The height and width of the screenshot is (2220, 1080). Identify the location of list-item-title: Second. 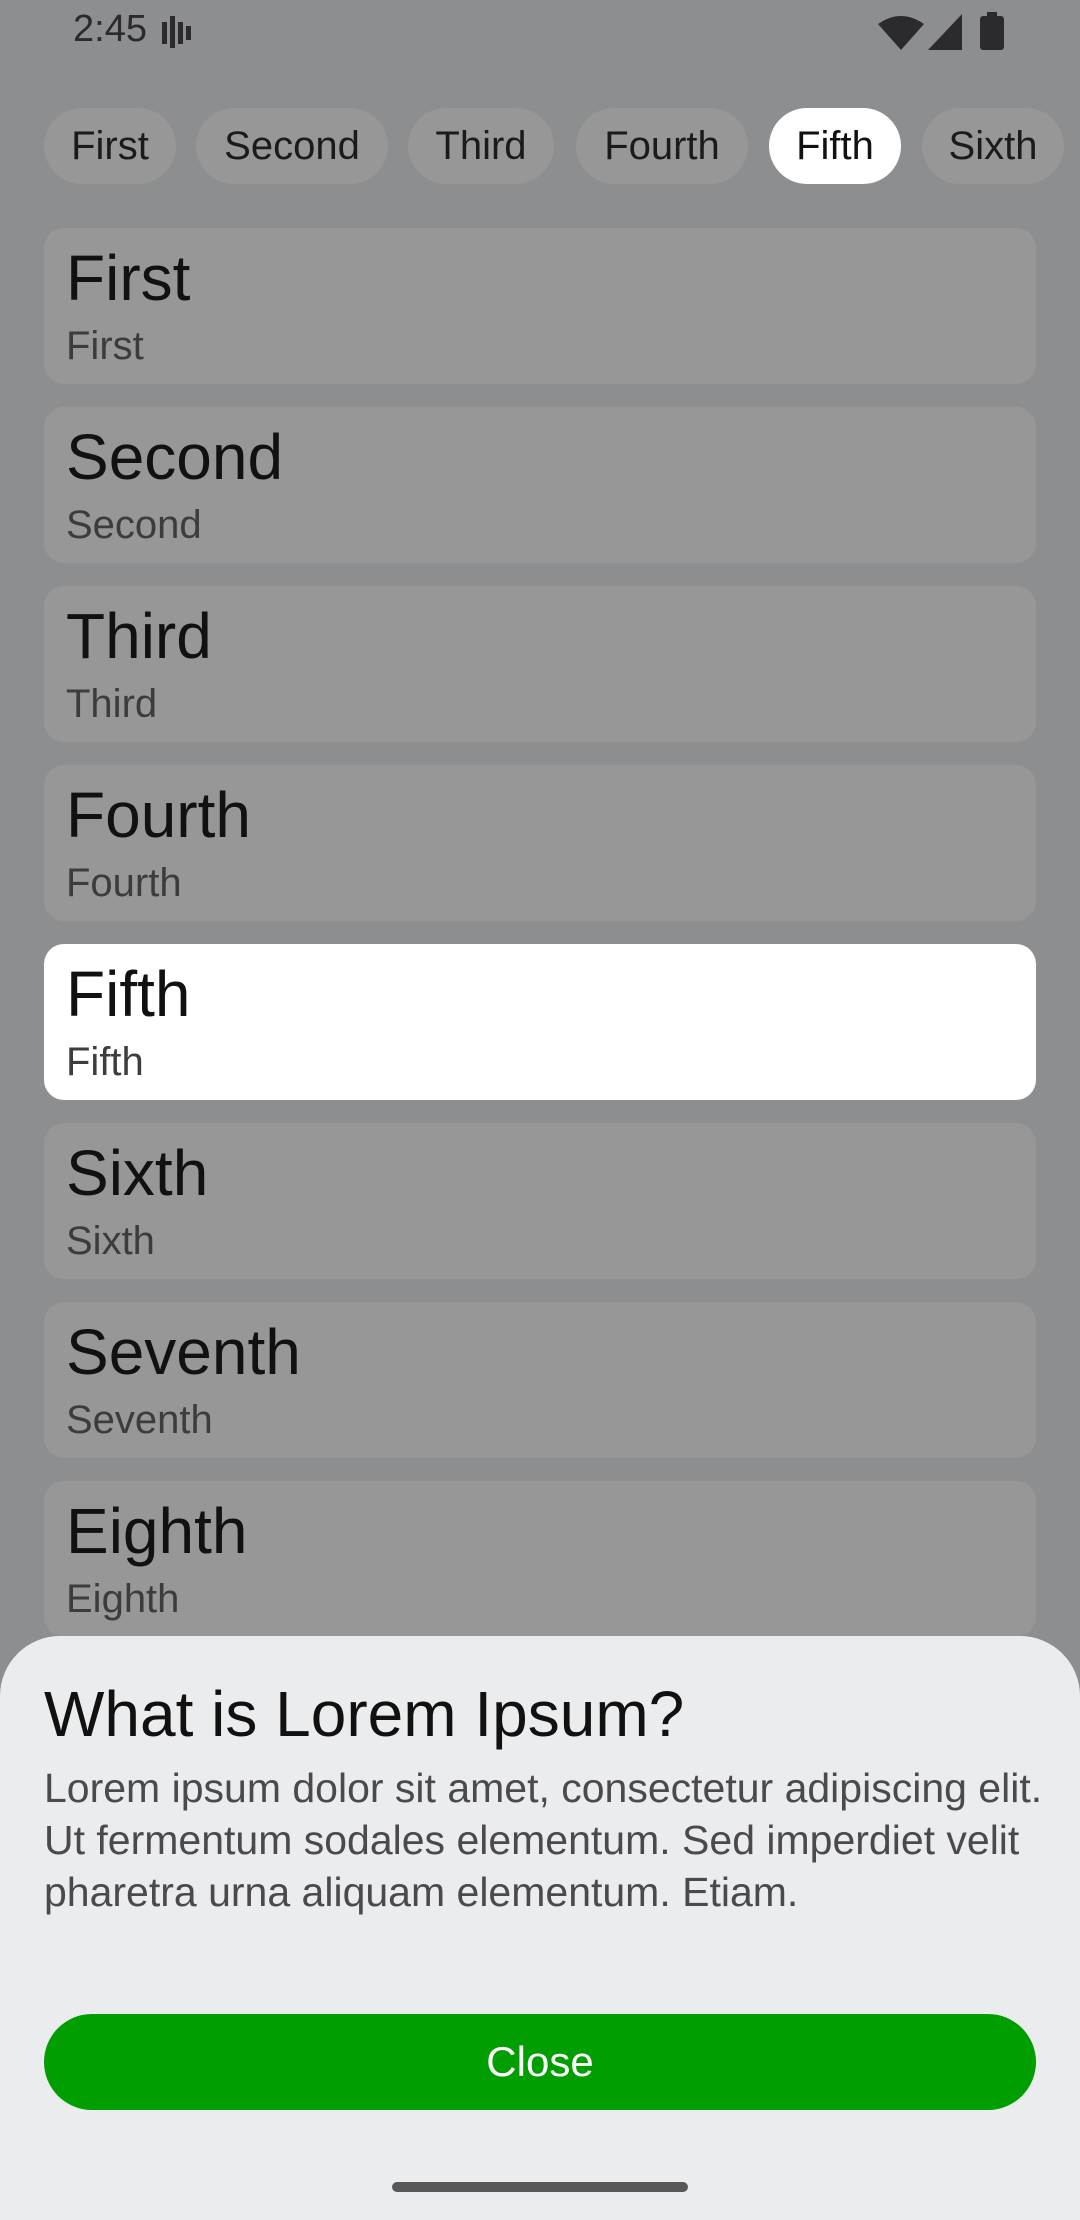
(175, 457).